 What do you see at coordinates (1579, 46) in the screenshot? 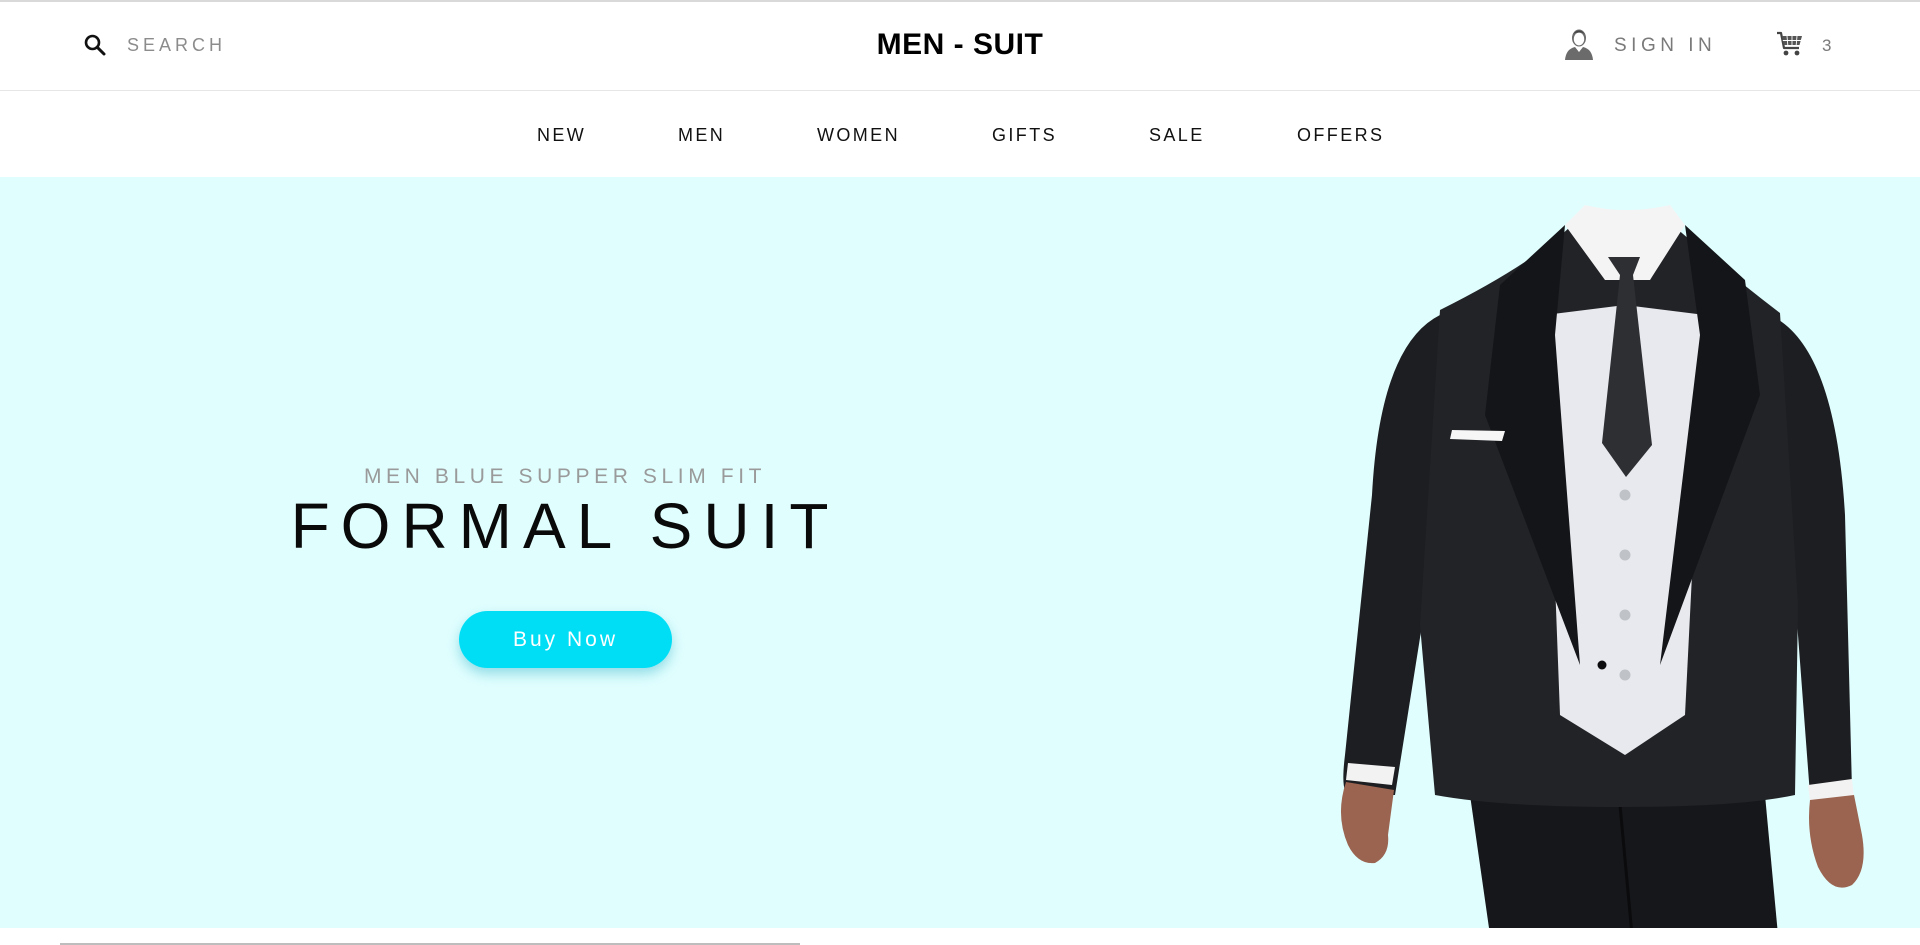
I see `user-icon` at bounding box center [1579, 46].